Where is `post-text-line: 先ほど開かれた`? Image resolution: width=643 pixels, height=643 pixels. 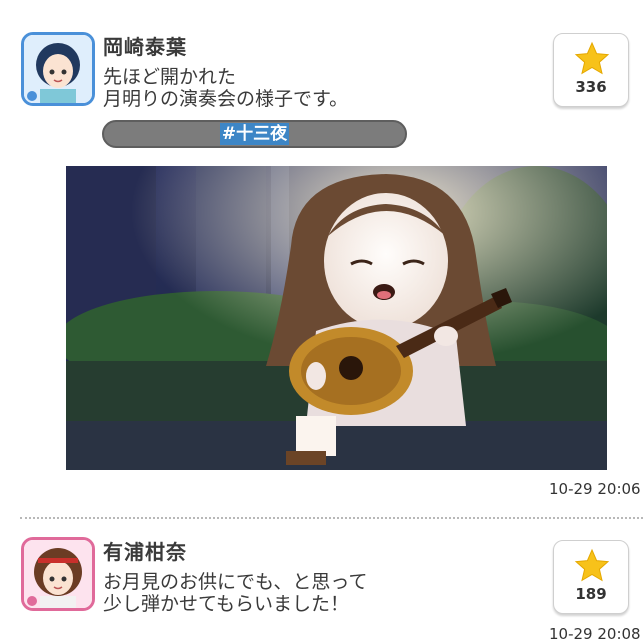
post-text-line: 先ほど開かれた is located at coordinates (170, 77).